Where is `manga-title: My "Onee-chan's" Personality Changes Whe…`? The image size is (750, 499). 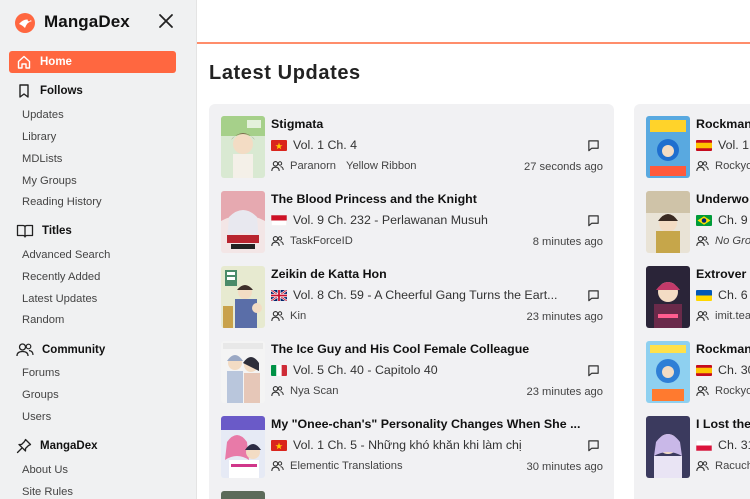 manga-title: My "Onee-chan's" Personality Changes Whe… is located at coordinates (425, 424).